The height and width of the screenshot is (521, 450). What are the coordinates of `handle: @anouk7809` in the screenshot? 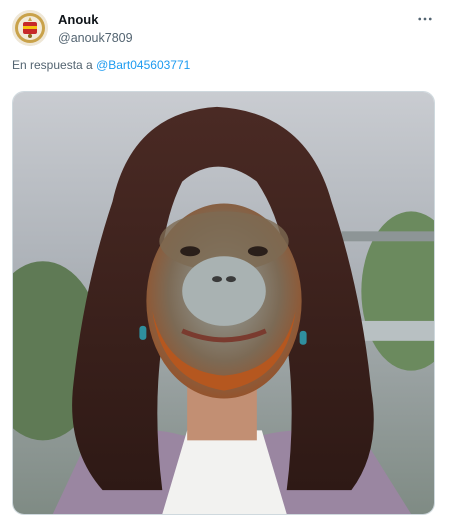 It's located at (95, 38).